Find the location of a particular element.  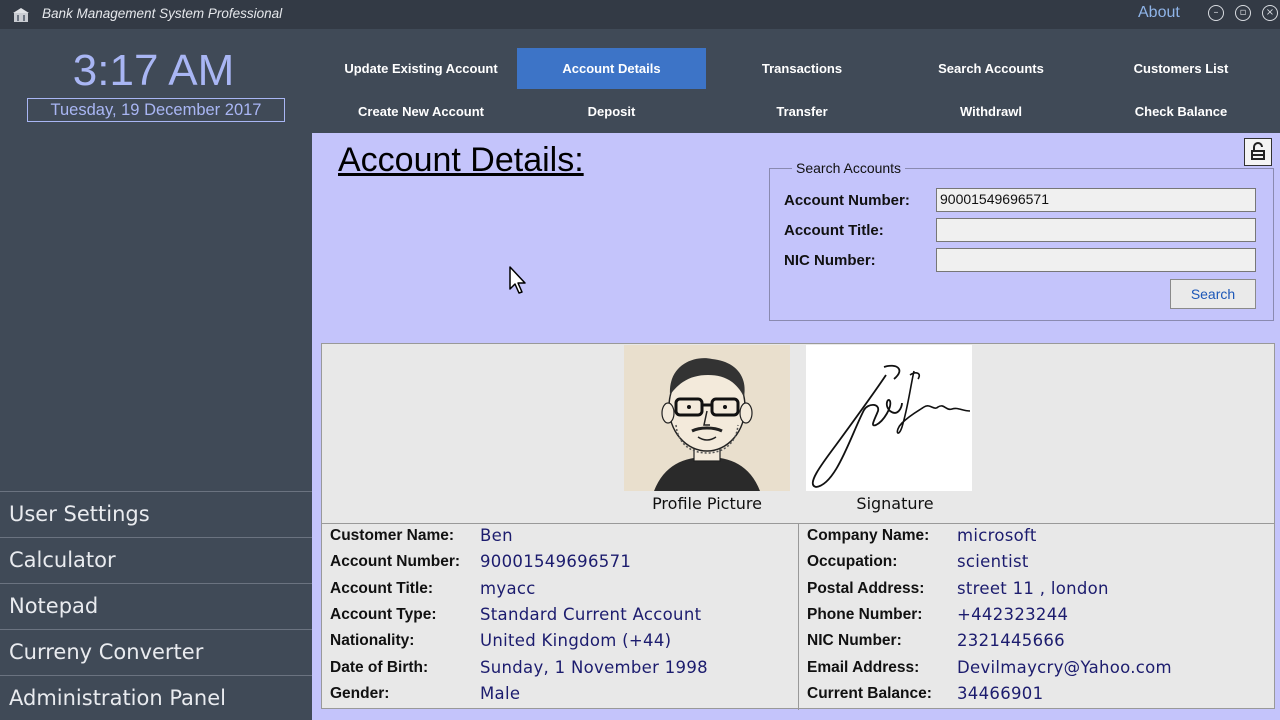

info-row: Postal Address: street 11 , london is located at coordinates (1037, 590).